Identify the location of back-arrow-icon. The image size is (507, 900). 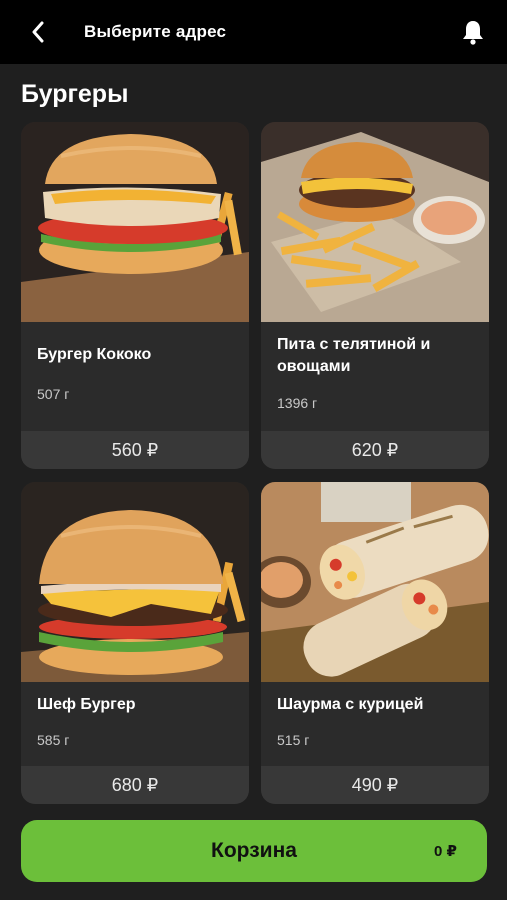
(38, 32).